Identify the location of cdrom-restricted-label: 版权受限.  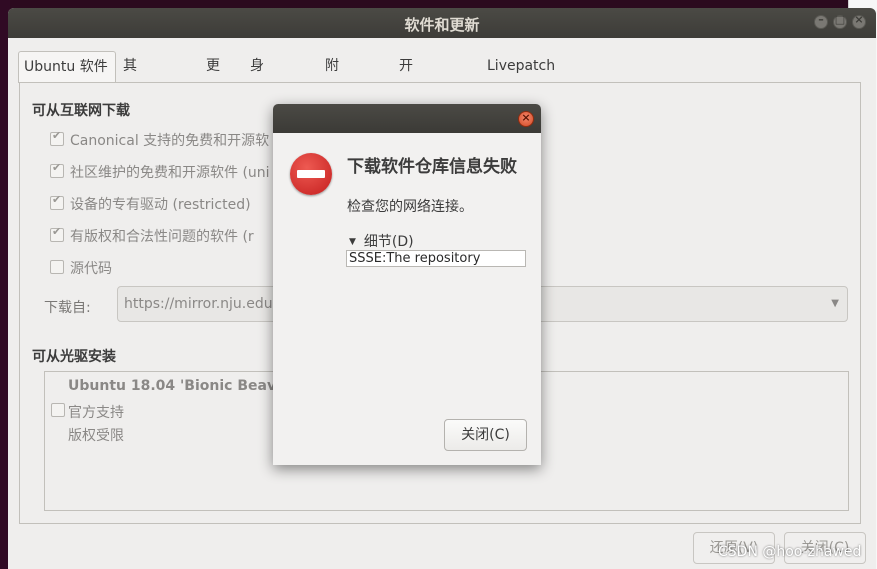
(96, 436).